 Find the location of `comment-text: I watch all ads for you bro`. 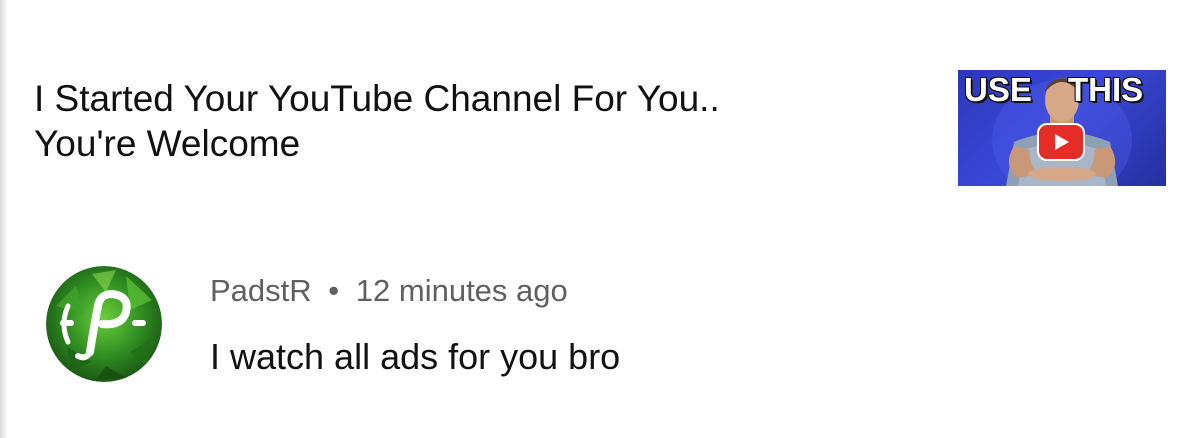

comment-text: I watch all ads for you bro is located at coordinates (415, 356).